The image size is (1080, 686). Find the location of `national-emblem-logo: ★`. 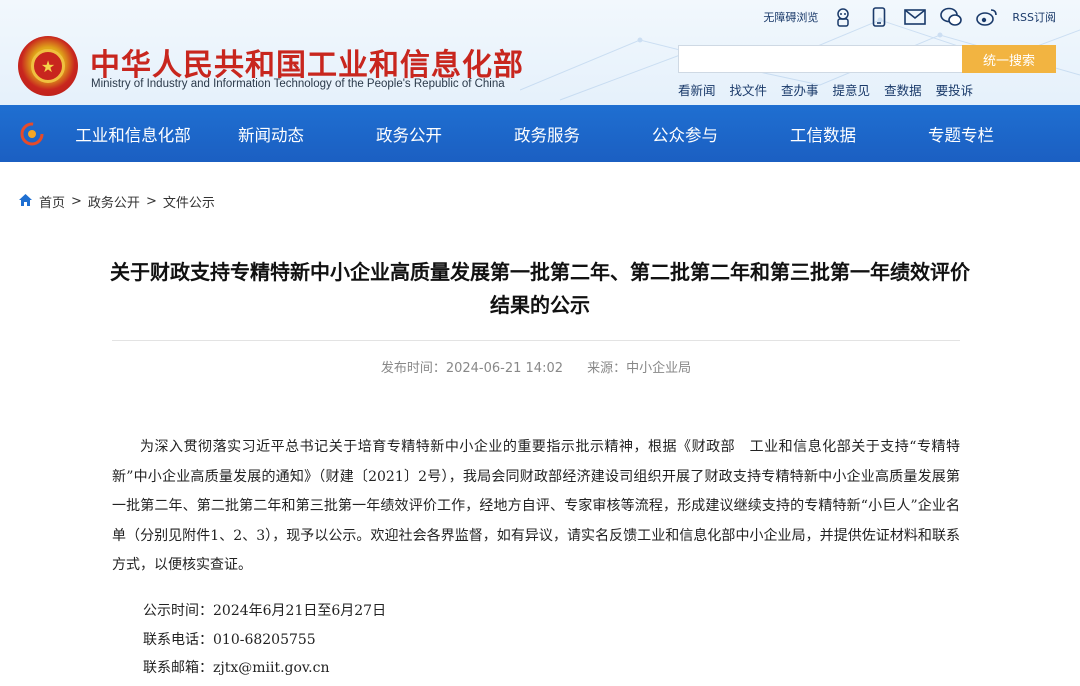

national-emblem-logo: ★ is located at coordinates (48, 66).